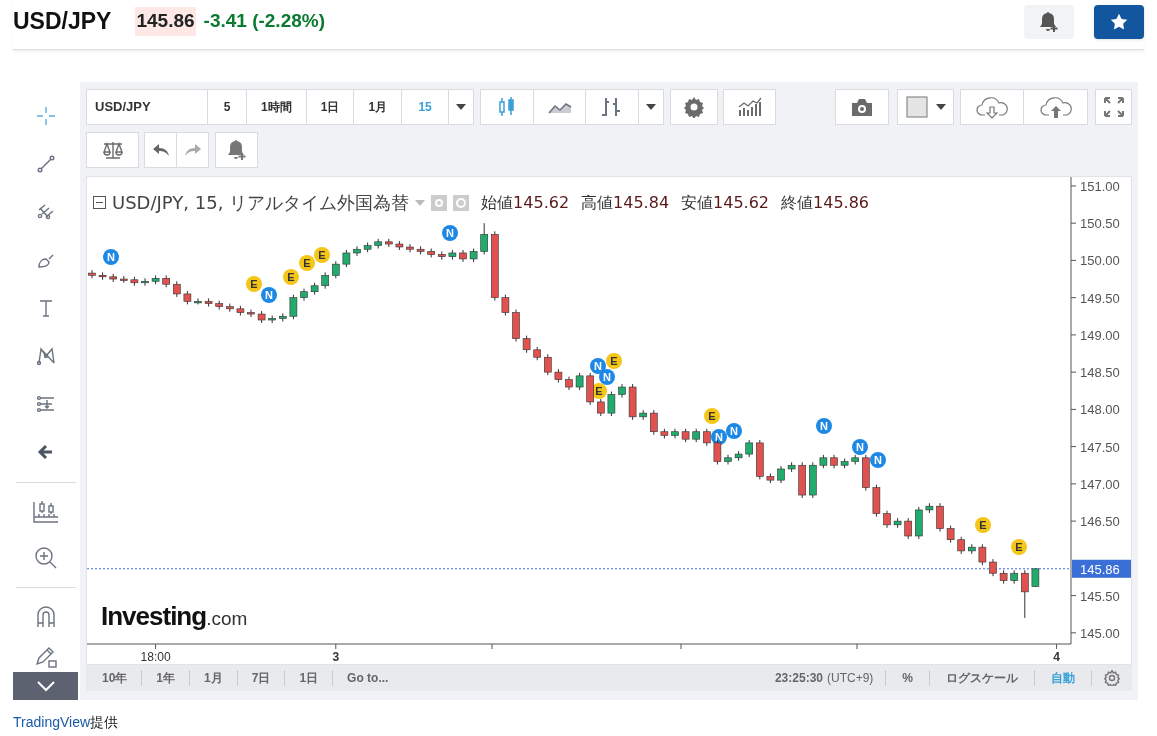 This screenshot has height=736, width=1157. Describe the element at coordinates (261, 678) in the screenshot. I see `range-button: 7日` at that location.